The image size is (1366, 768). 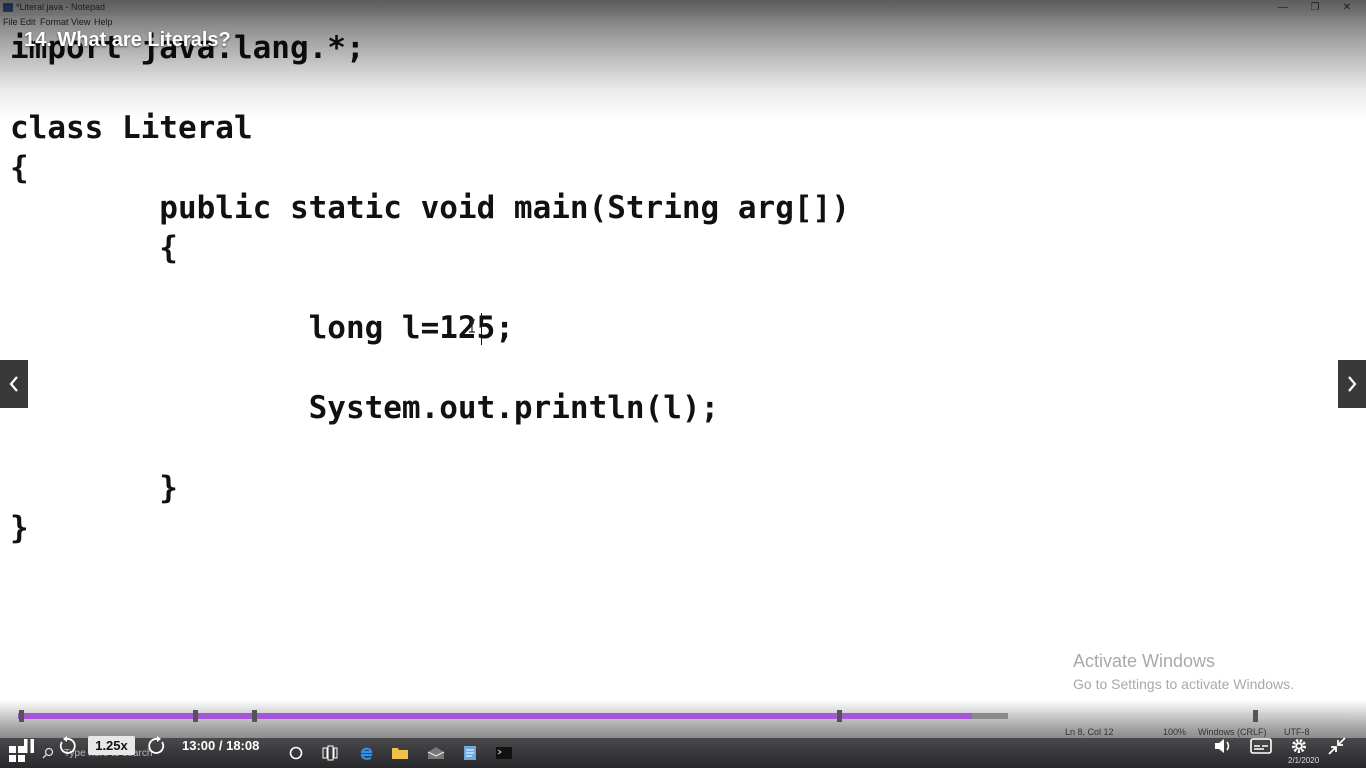 I want to click on task-view-icon, so click(x=330, y=753).